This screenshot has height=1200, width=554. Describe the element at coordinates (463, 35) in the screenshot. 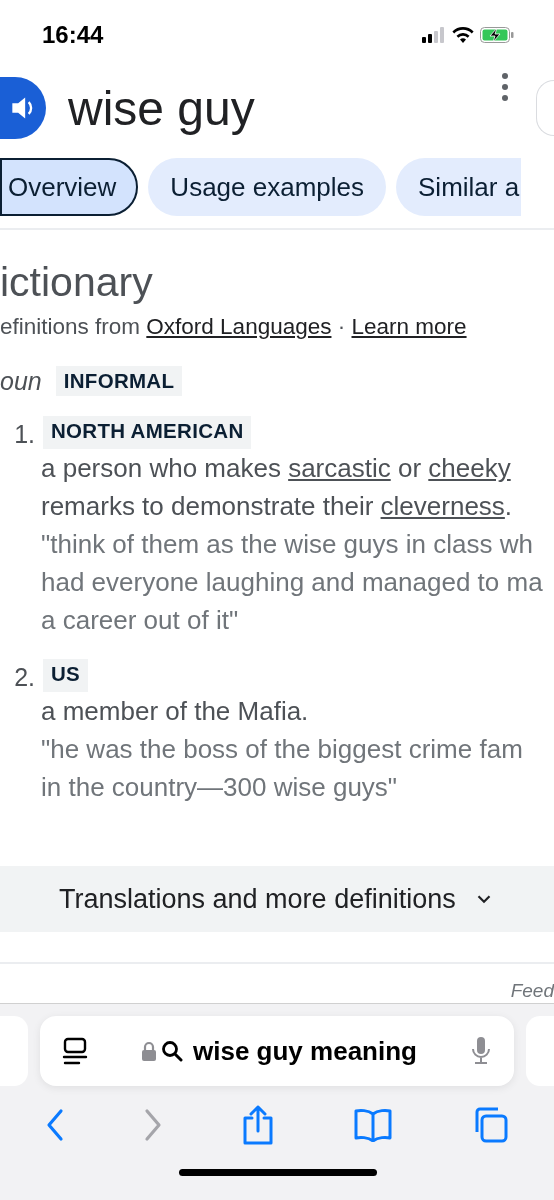

I see `wifi-icon` at that location.